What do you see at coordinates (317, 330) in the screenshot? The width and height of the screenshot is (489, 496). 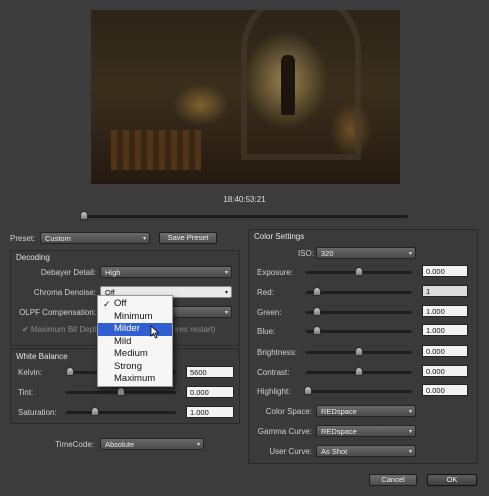 I see `blue-slider-handle` at bounding box center [317, 330].